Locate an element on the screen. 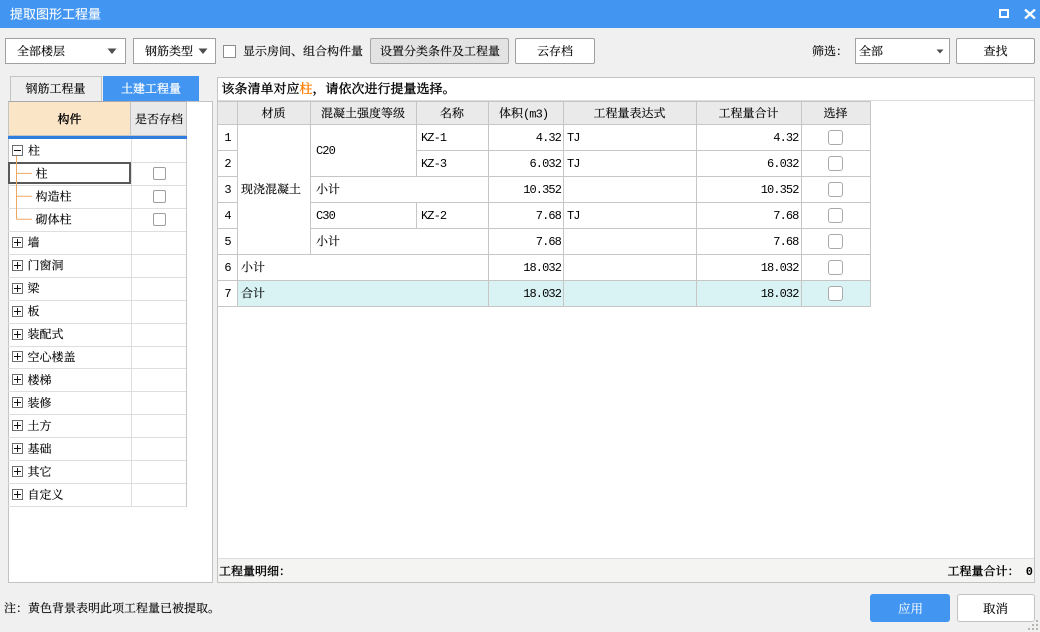  svg-text: (m3) is located at coordinates (535, 115).